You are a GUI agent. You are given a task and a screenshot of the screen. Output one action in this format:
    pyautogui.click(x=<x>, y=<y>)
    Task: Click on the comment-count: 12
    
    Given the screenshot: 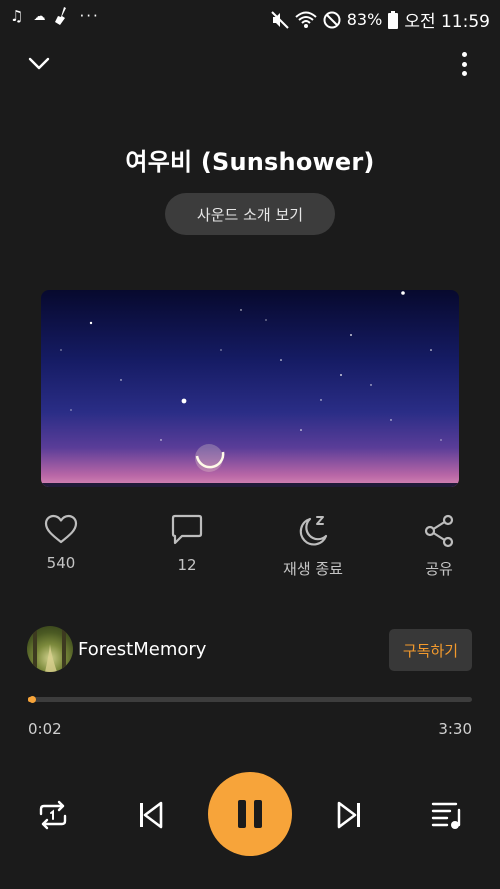 What is the action you would take?
    pyautogui.click(x=187, y=565)
    